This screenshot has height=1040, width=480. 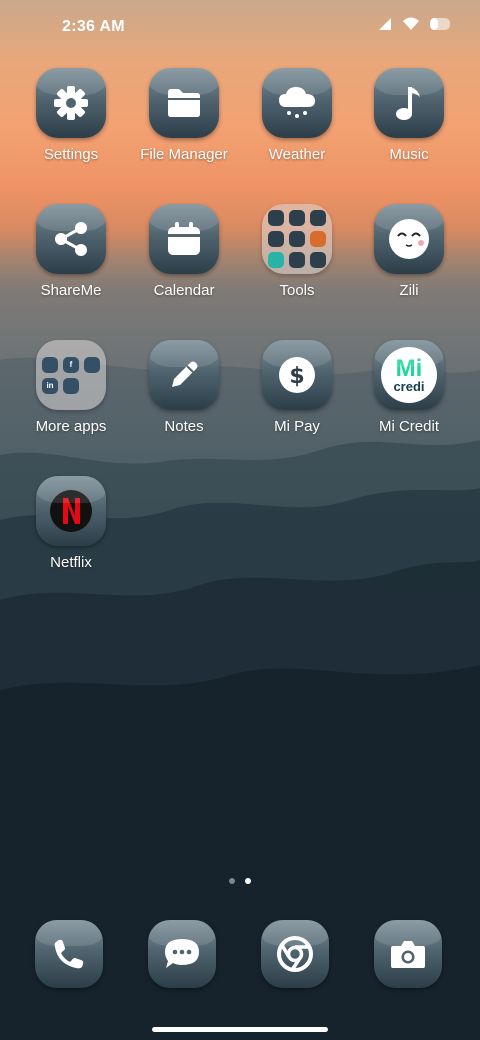 I want to click on gear-icon, so click(x=71, y=103).